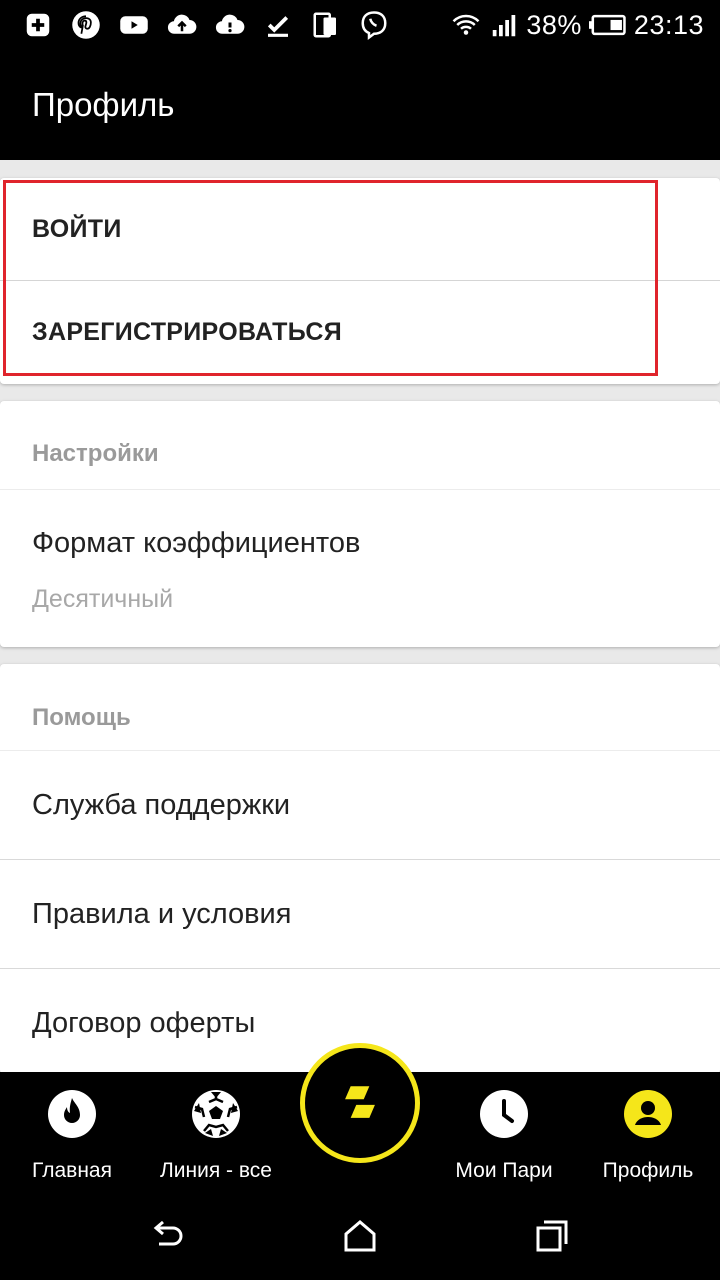  I want to click on home-icon, so click(360, 1236).